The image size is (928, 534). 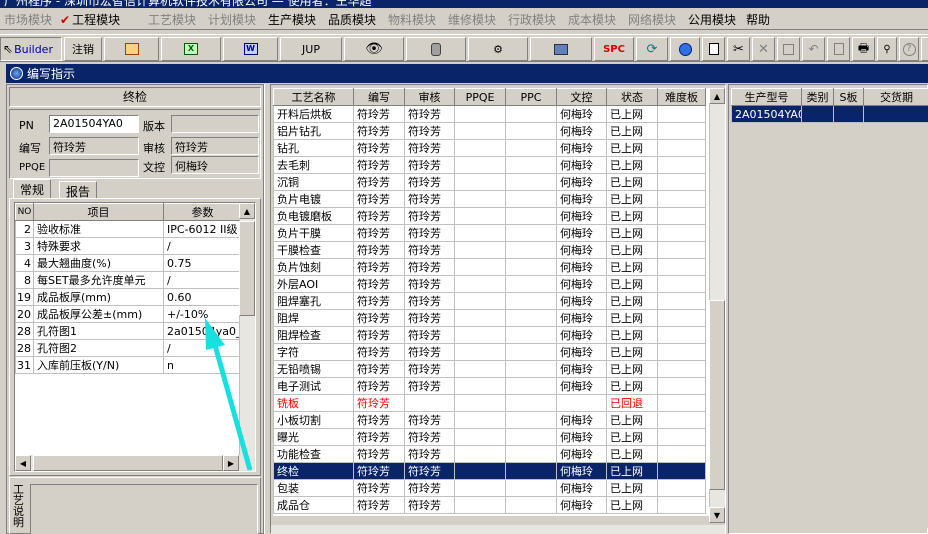 I want to click on arrow-head, so click(x=215, y=334).